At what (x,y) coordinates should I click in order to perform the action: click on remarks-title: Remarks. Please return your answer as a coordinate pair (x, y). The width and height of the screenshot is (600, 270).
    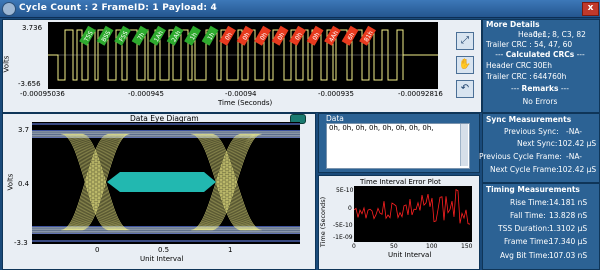
    Looking at the image, I should click on (540, 88).